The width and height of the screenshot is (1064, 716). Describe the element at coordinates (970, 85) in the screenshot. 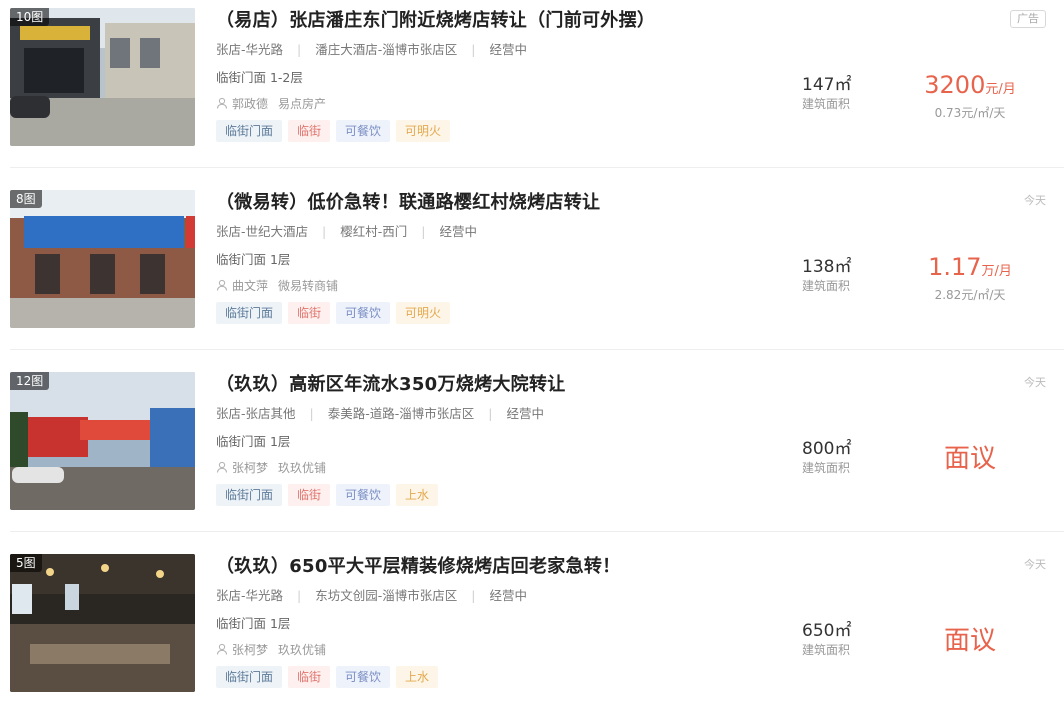

I see `monthly-rent: 3200元/月` at that location.